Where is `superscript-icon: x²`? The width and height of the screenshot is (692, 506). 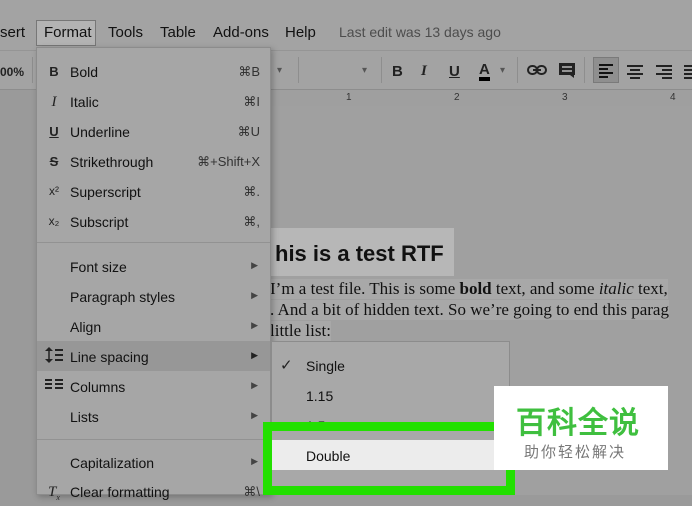
superscript-icon: x² is located at coordinates (54, 191).